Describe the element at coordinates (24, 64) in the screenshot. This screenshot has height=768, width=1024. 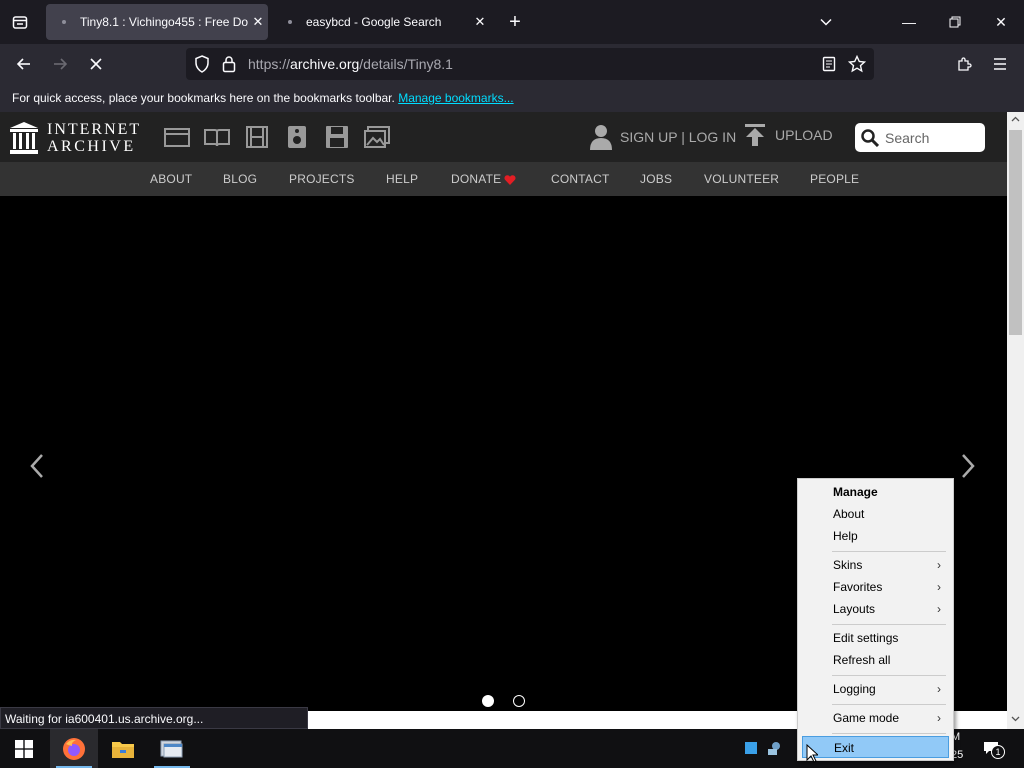
I see `back-button` at that location.